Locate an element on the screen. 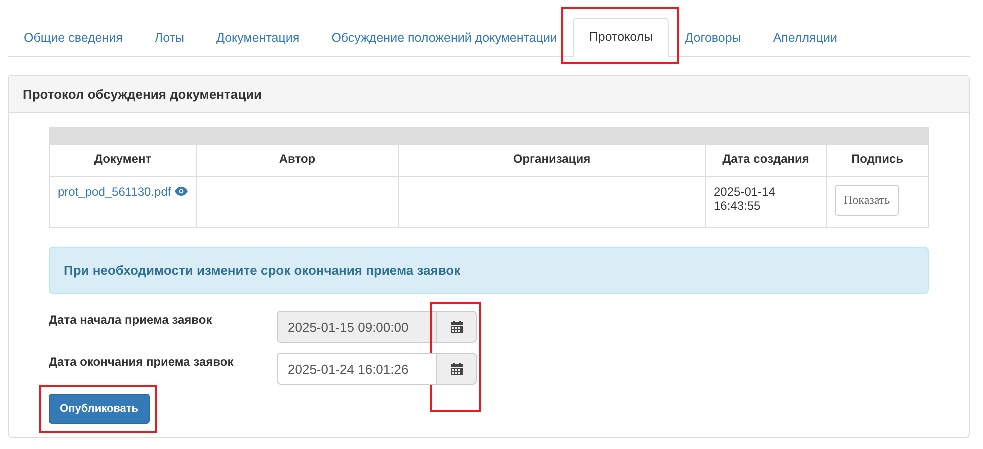 This screenshot has height=449, width=983. tab: Протоколы is located at coordinates (621, 37).